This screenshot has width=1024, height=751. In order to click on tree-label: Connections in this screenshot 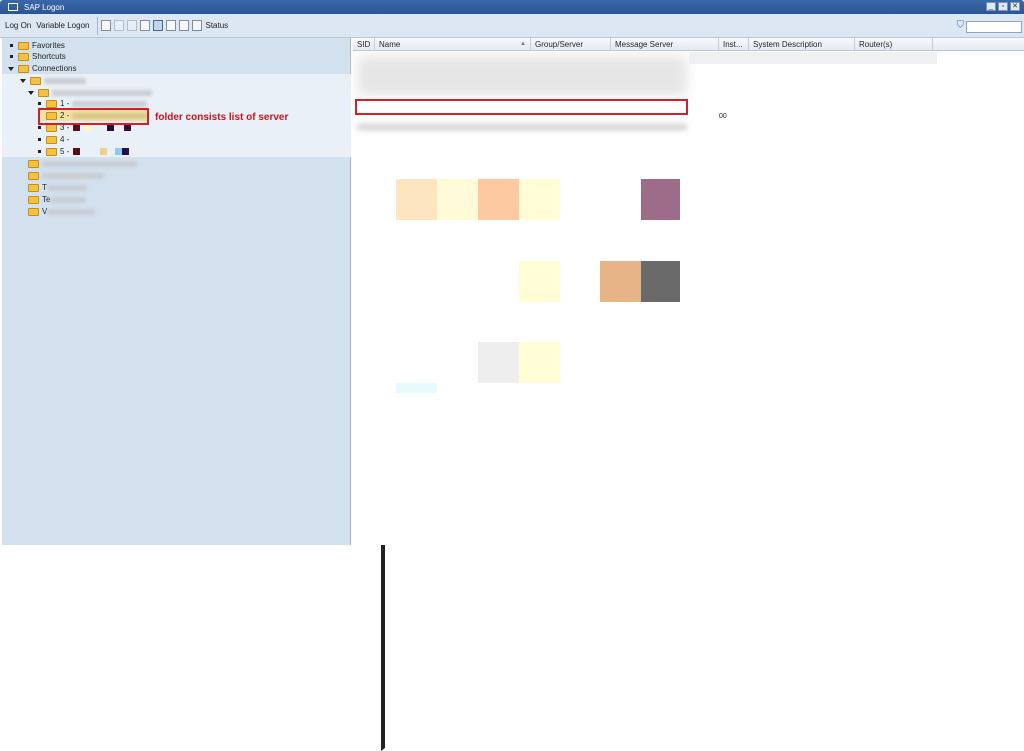, I will do `click(54, 68)`.